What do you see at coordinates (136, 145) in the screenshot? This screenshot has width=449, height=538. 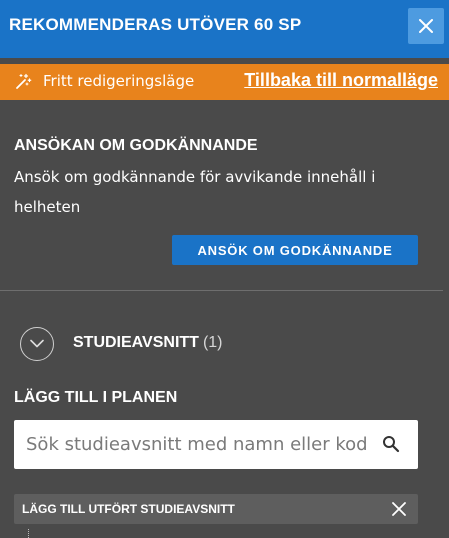 I see `approval-section-title: ANSÖKAN OM GODKÄNNANDE` at bounding box center [136, 145].